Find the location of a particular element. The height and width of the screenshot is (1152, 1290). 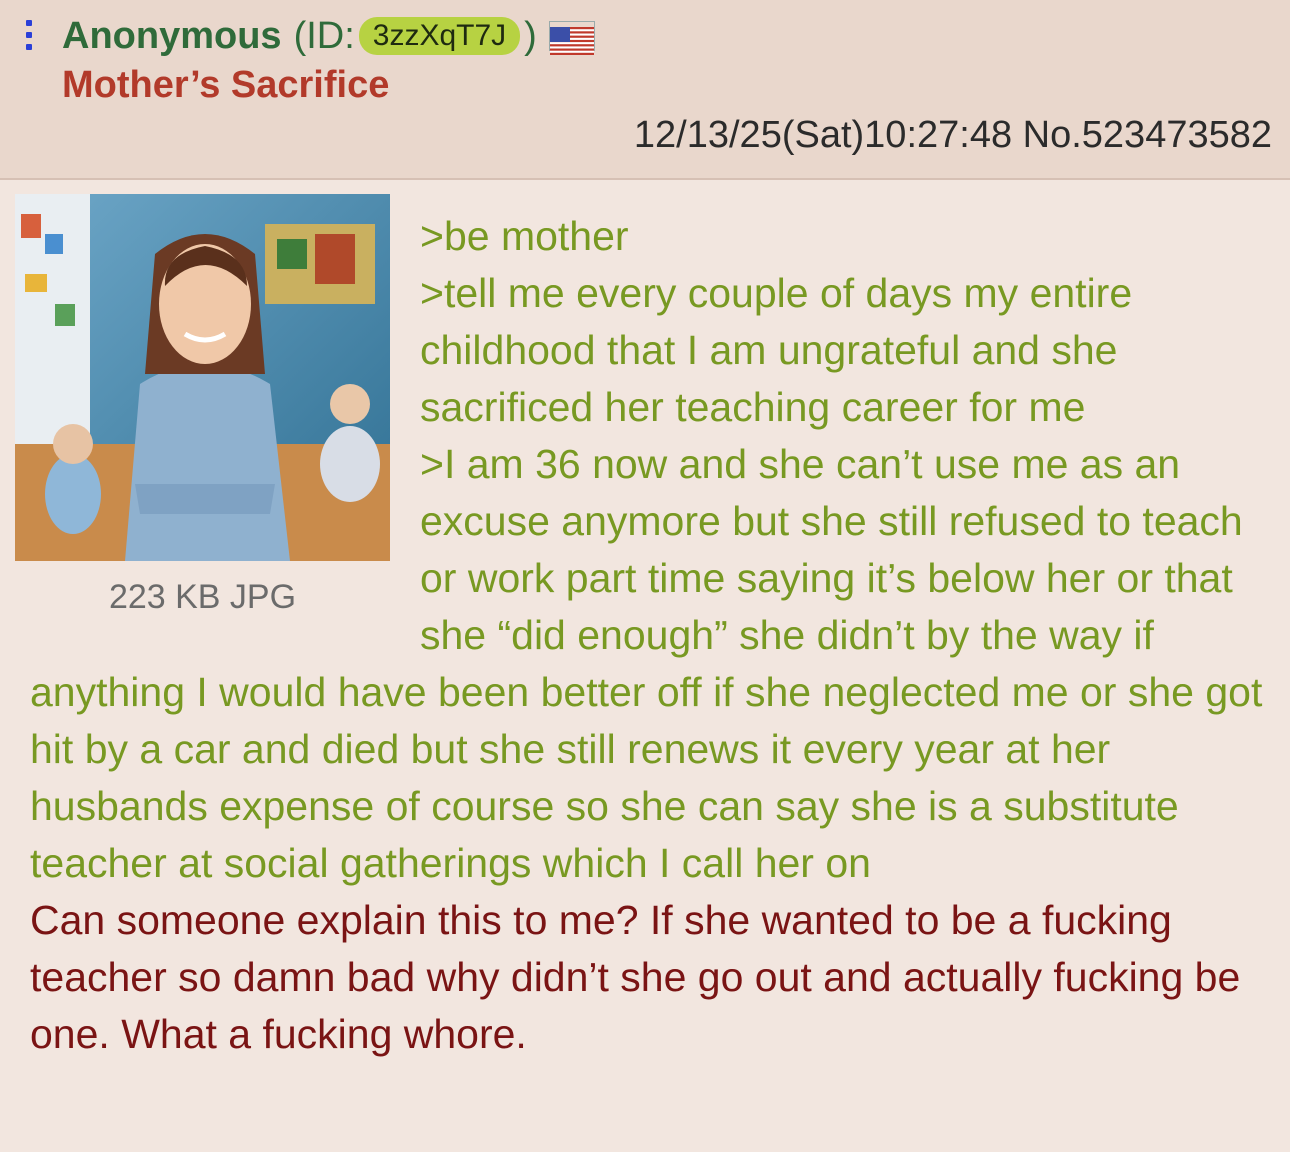

poster-name: Anonymous is located at coordinates (172, 36).